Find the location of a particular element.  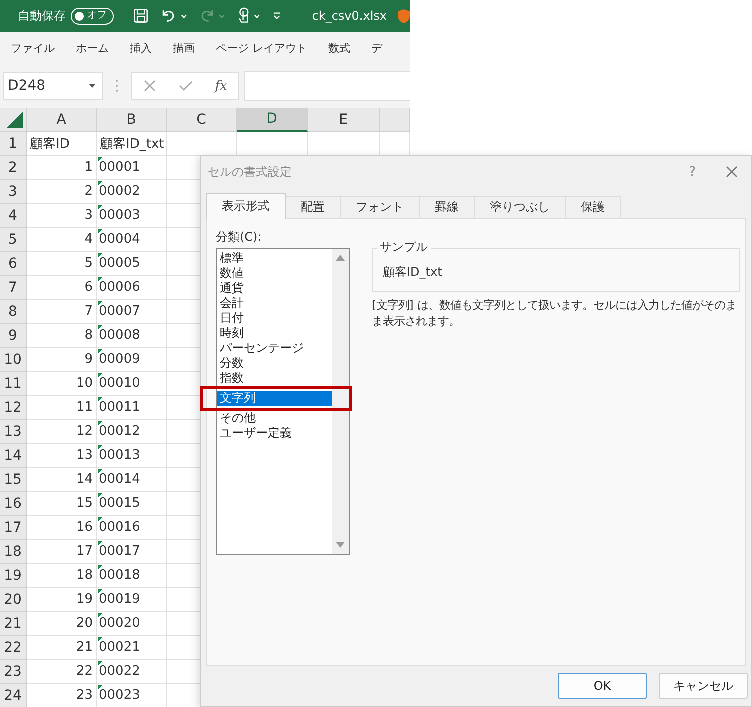

check-icon is located at coordinates (186, 86).